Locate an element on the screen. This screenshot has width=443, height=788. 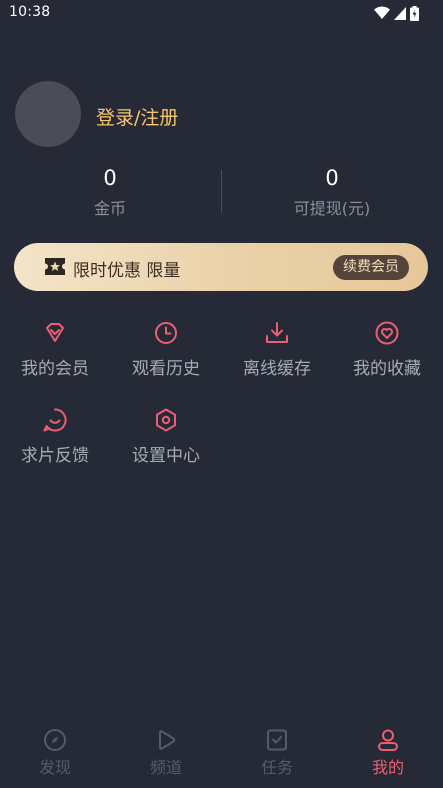
menu-label: 我的收藏 is located at coordinates (387, 369).